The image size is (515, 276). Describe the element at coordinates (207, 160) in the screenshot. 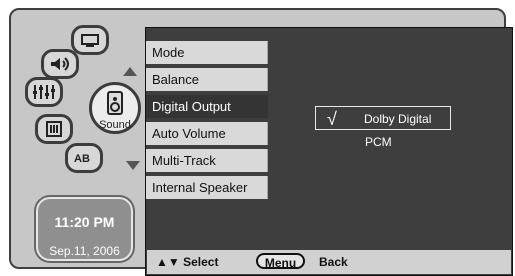

I see `menu-item-multi-track: Multi-Track` at that location.